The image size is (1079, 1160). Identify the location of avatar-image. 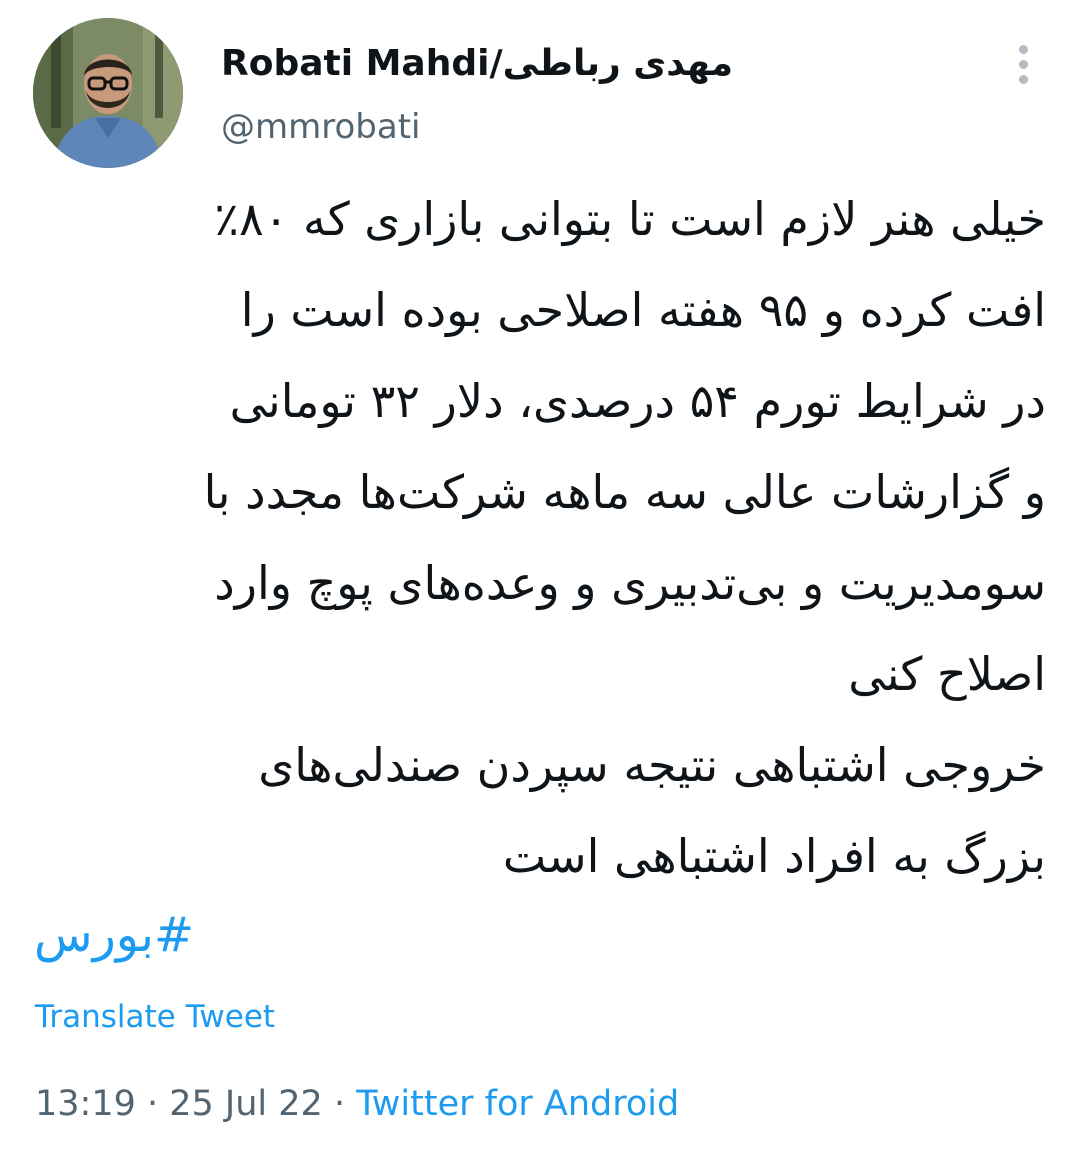
(108, 93).